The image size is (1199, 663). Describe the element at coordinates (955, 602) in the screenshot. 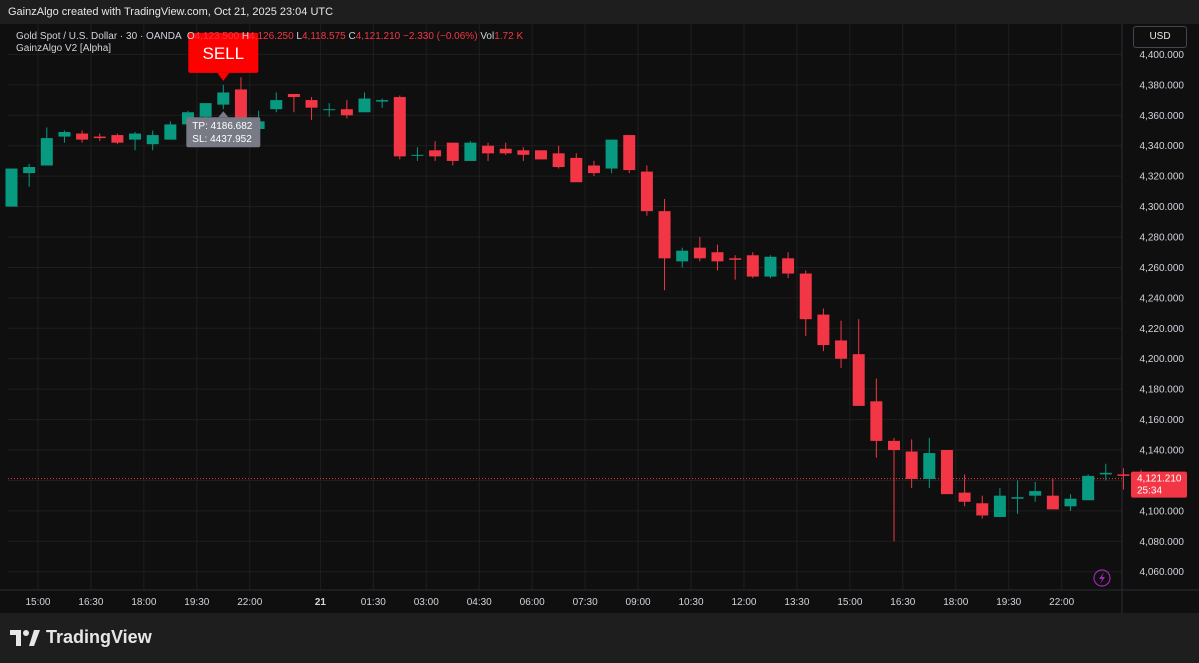

I see `time-tick-label: 18:00` at that location.